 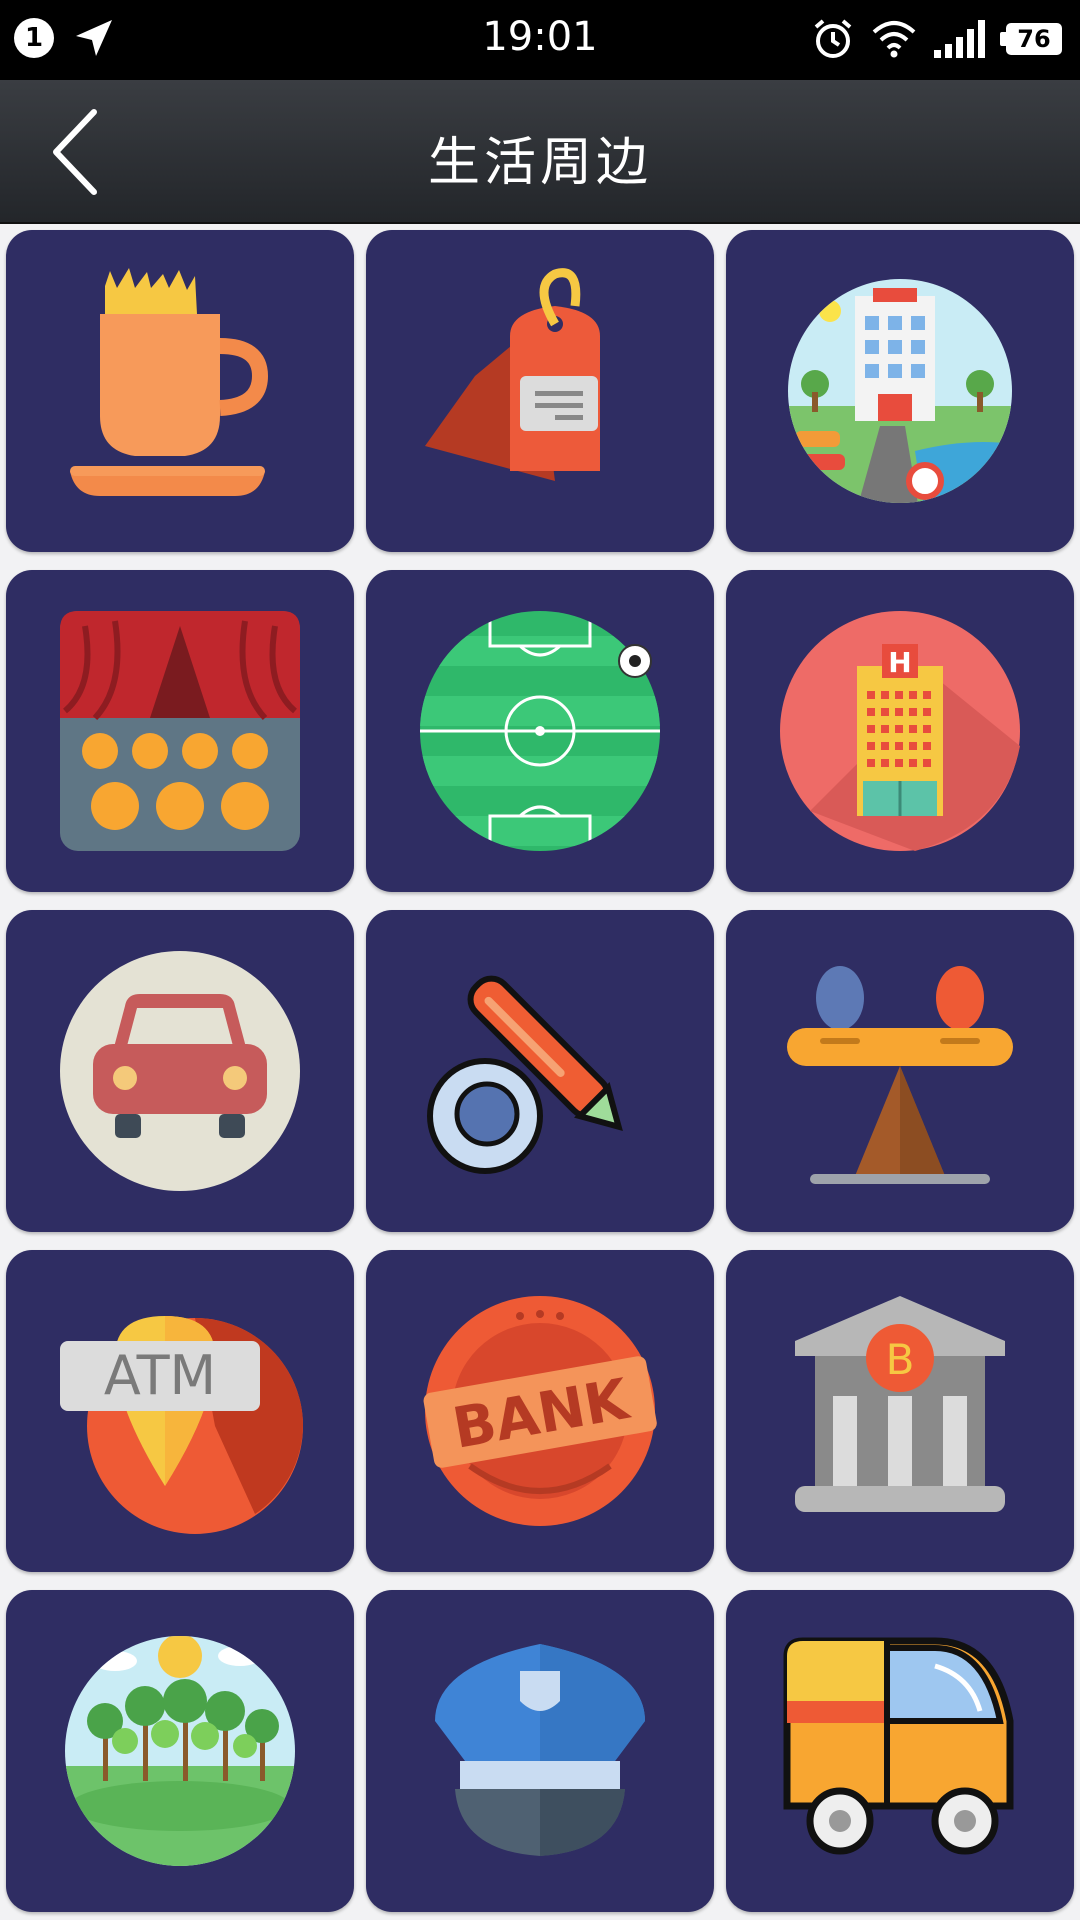 I want to click on football-field-icon, so click(x=540, y=731).